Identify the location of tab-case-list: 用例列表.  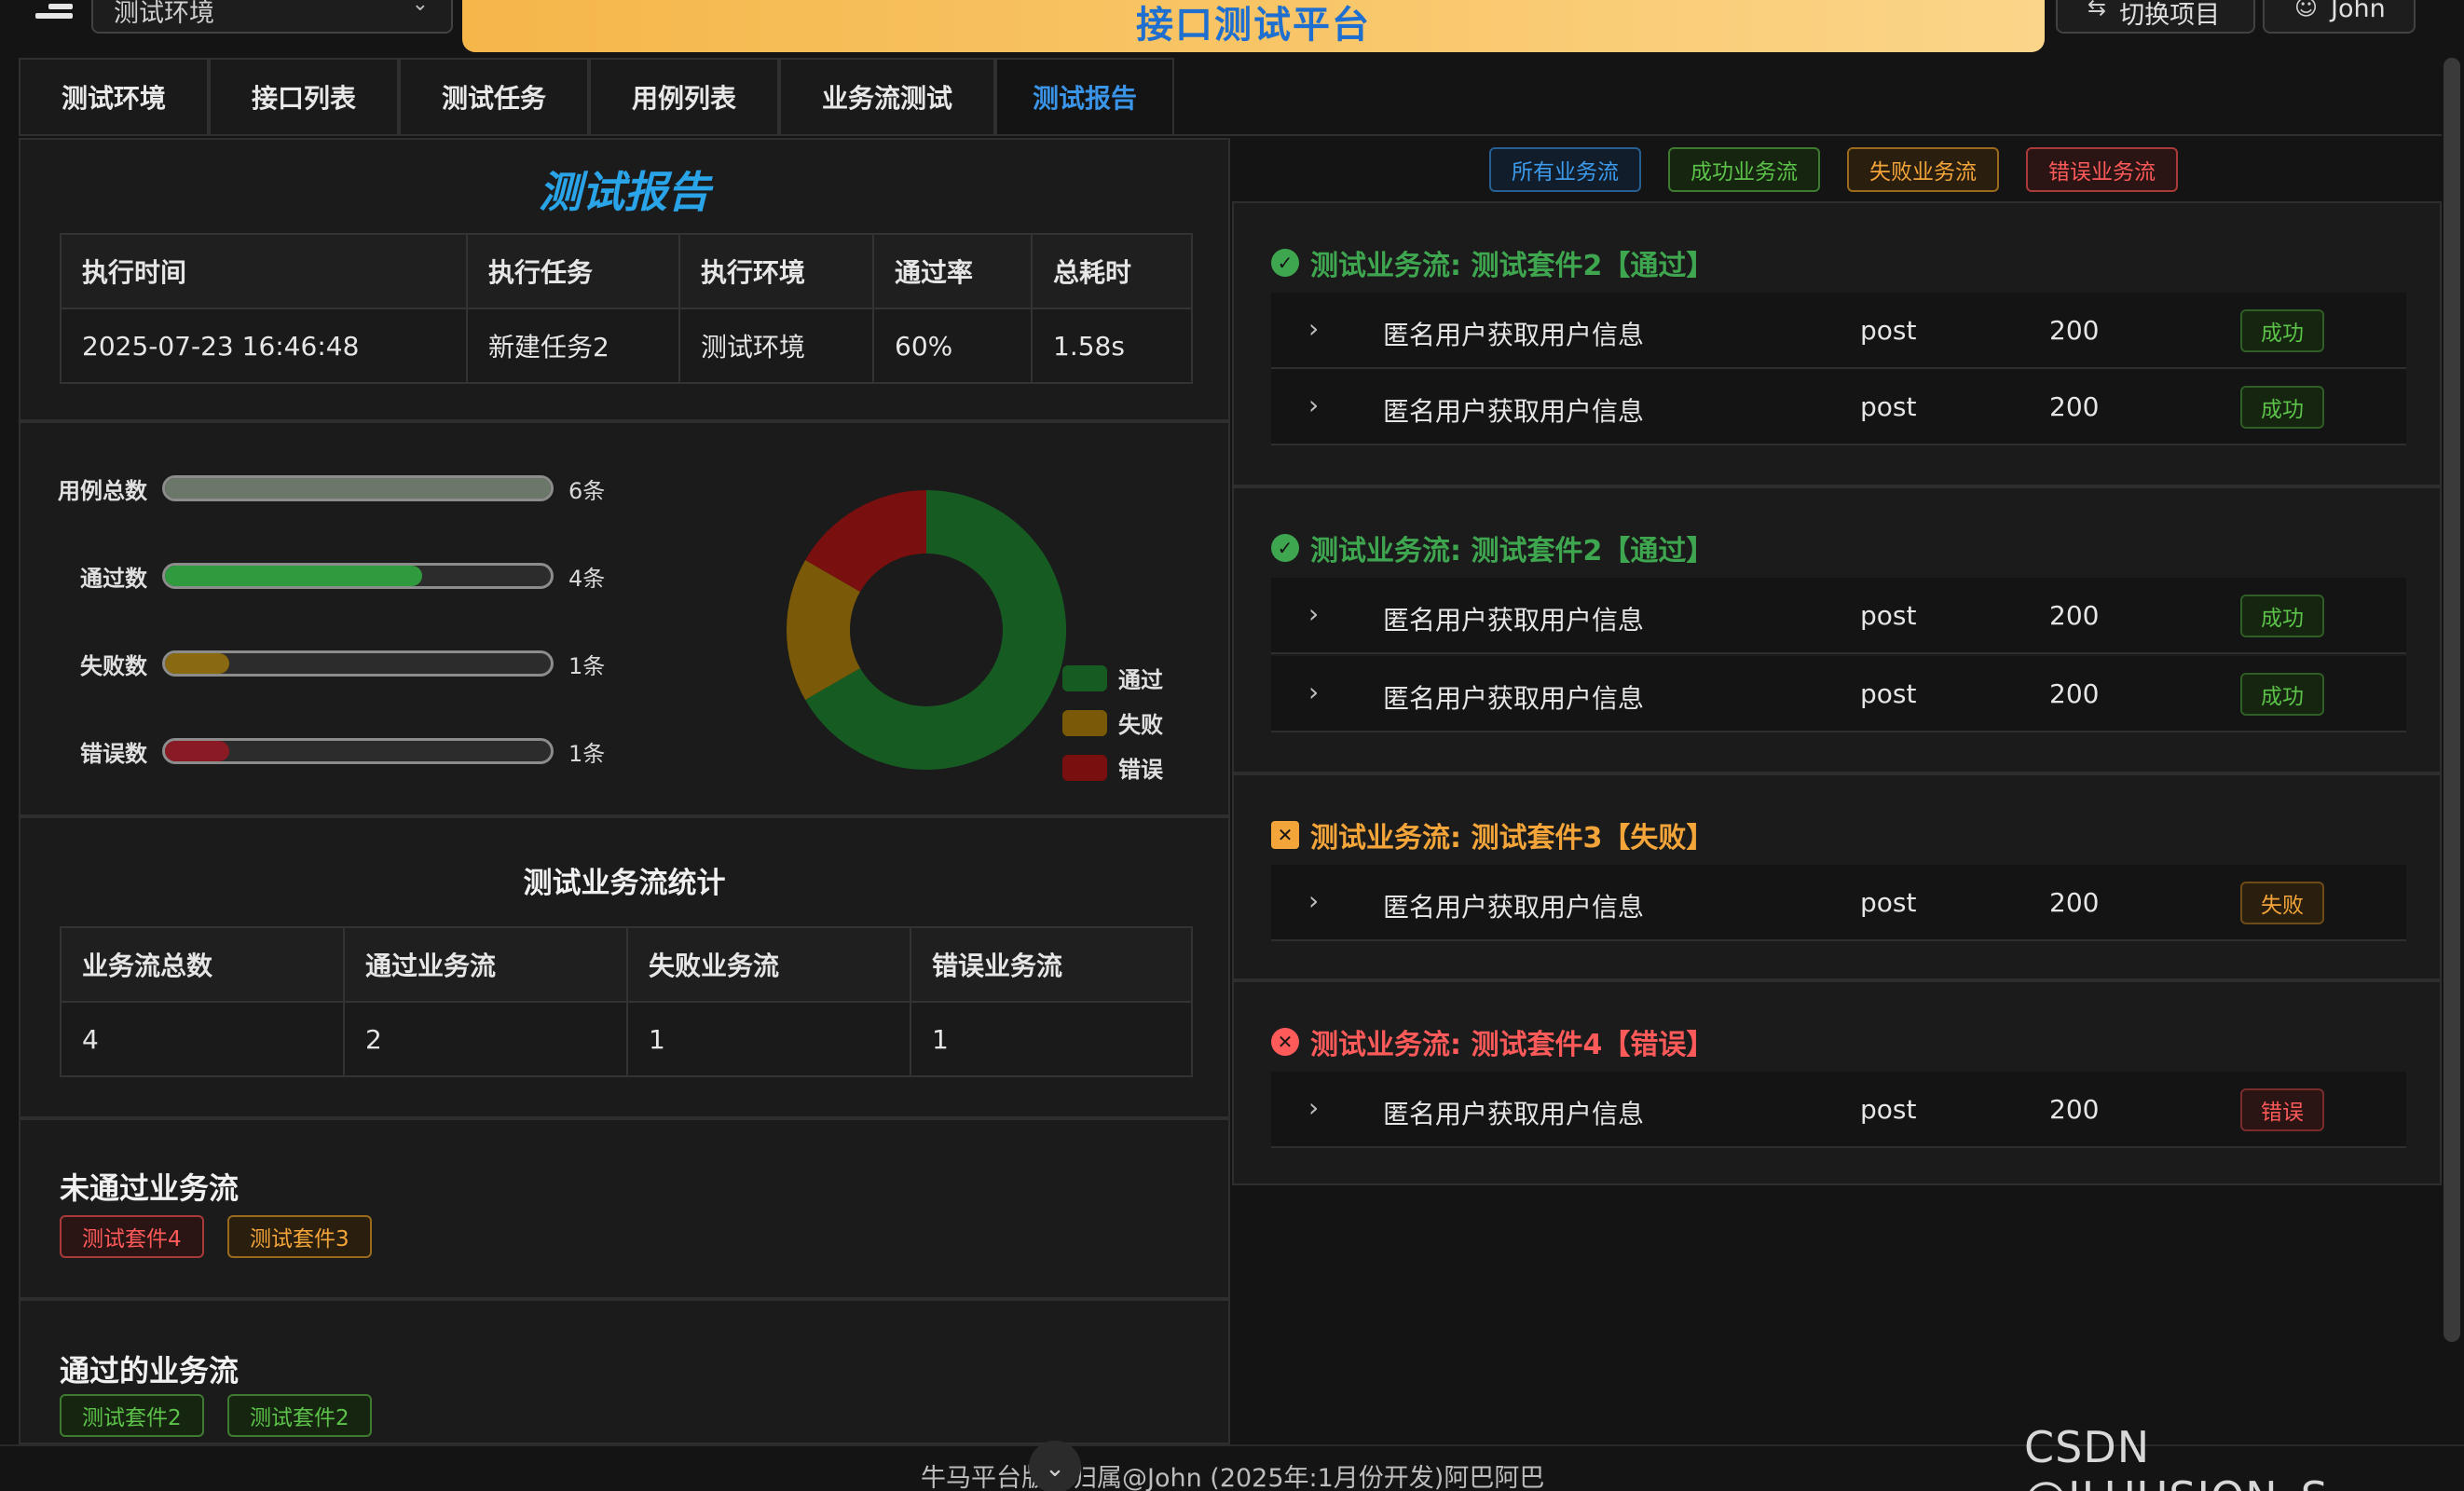
(684, 96).